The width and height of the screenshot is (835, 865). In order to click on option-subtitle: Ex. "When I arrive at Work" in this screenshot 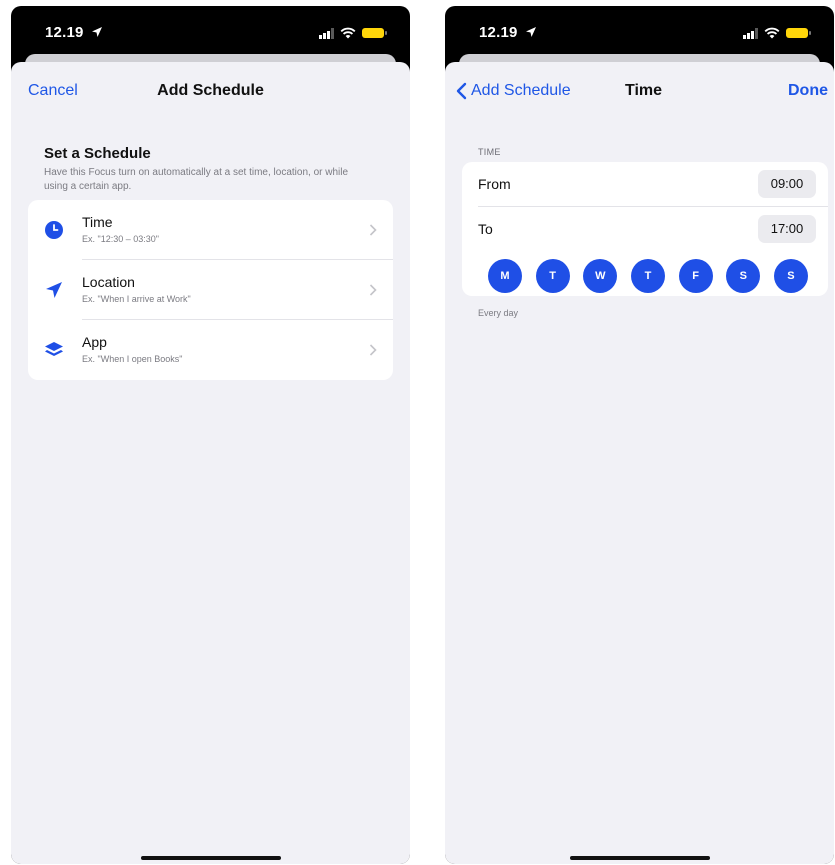, I will do `click(136, 299)`.